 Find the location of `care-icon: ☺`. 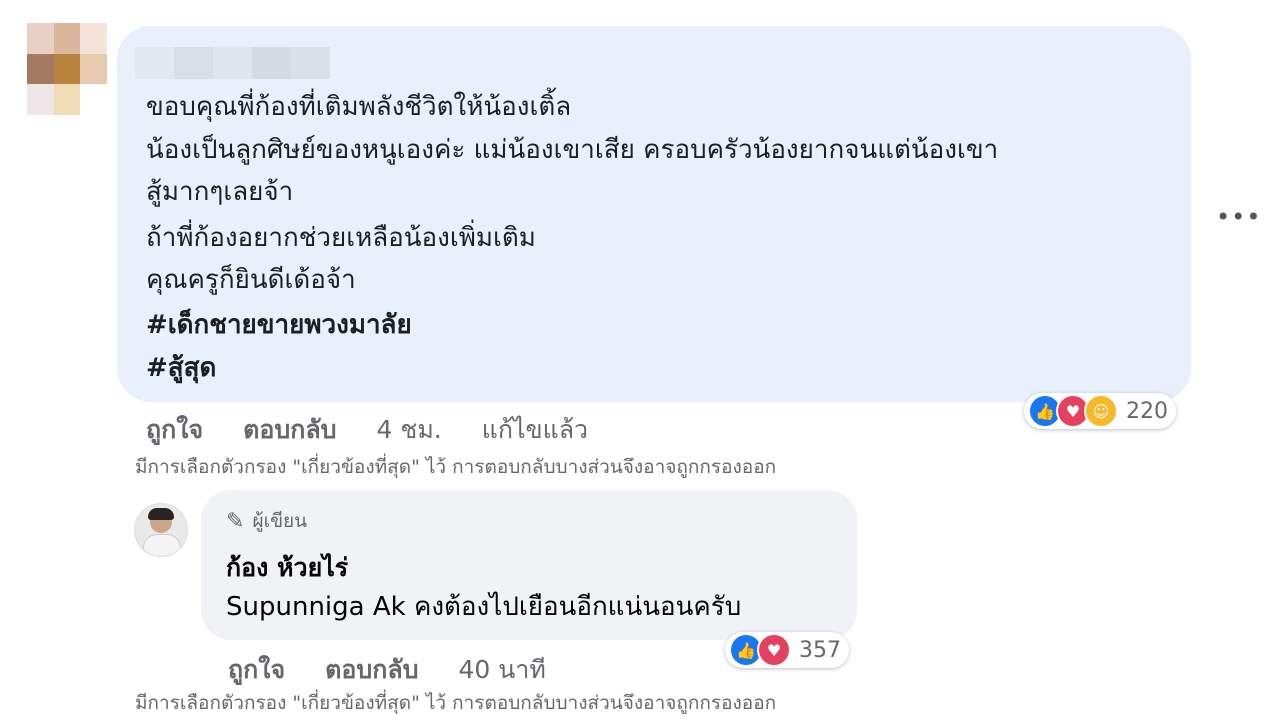

care-icon: ☺ is located at coordinates (1101, 411).